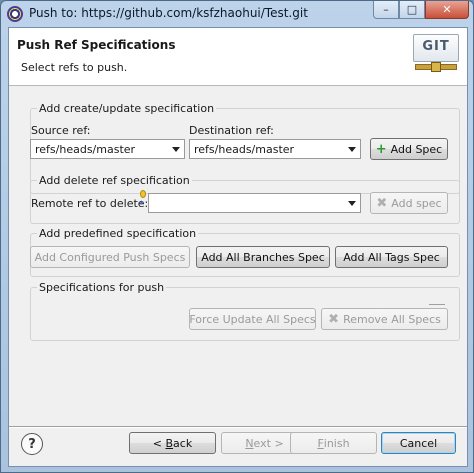 The height and width of the screenshot is (473, 474). I want to click on remove-all-specs-button: ✖ Remove All Specs, so click(384, 319).